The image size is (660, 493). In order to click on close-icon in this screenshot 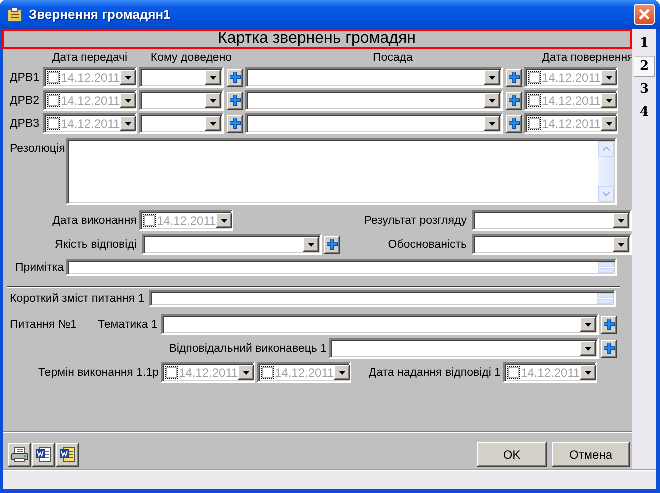, I will do `click(644, 14)`.